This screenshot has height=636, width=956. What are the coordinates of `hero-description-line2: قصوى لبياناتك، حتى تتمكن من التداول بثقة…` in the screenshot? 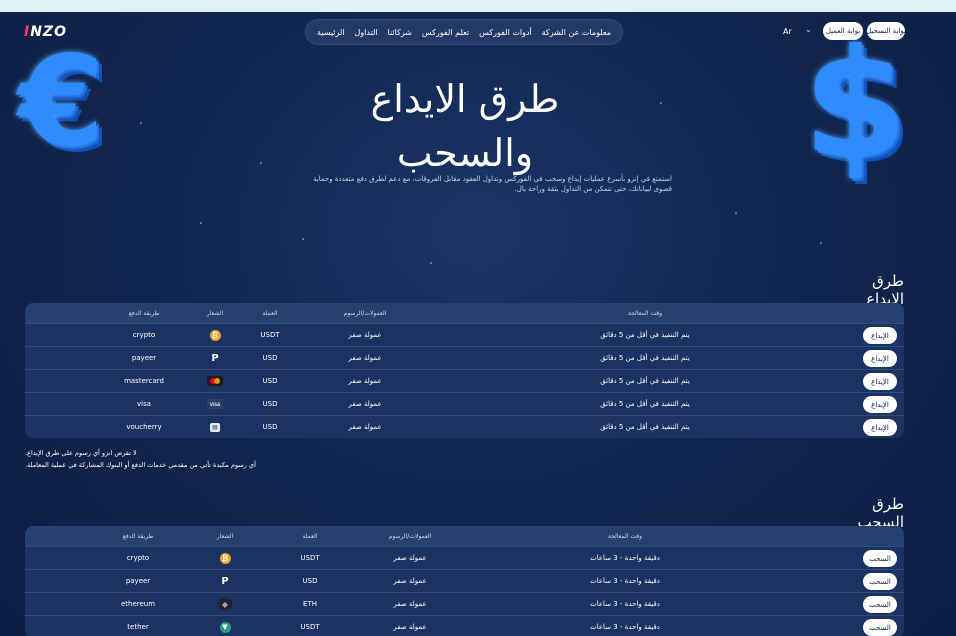 It's located at (593, 189).